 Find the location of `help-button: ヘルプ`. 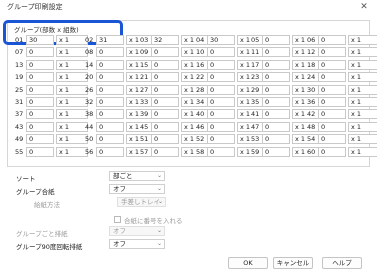

help-button: ヘルプ is located at coordinates (342, 263).